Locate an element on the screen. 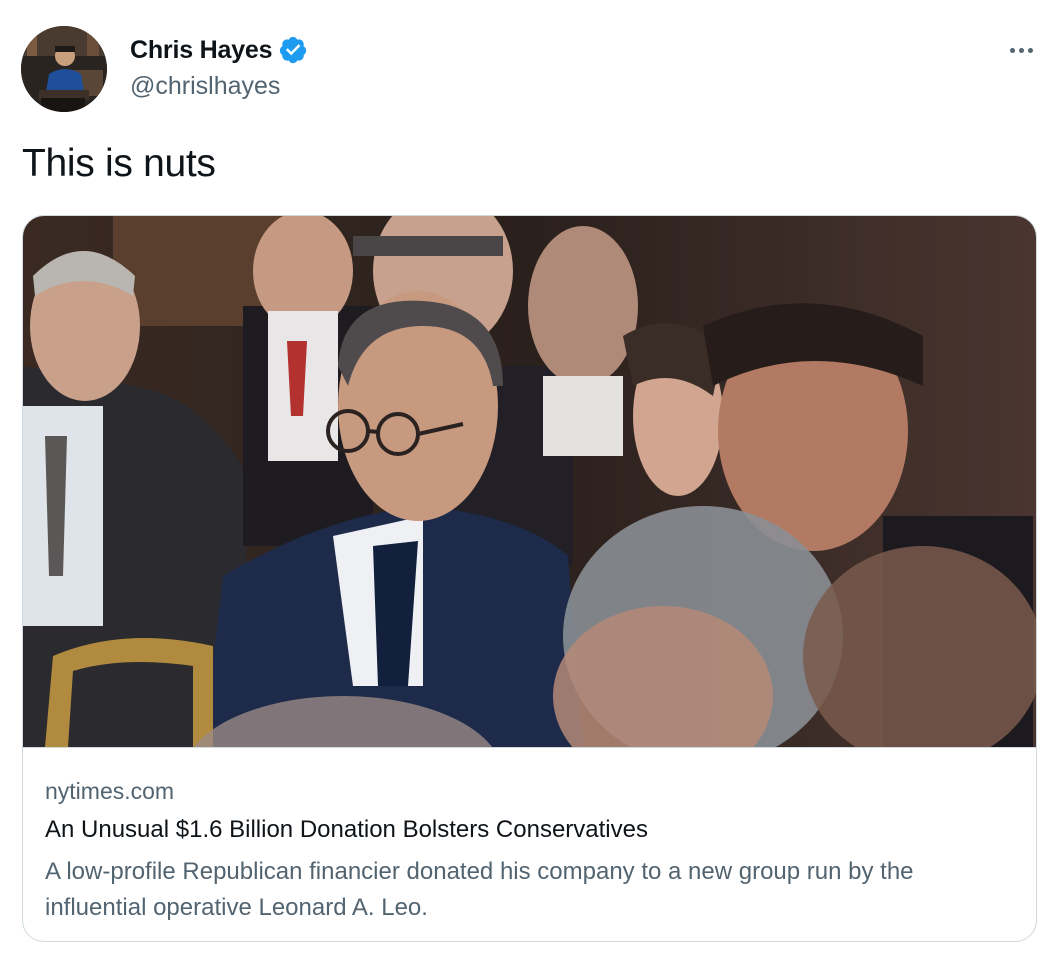  profile-avatar-icon is located at coordinates (64, 69).